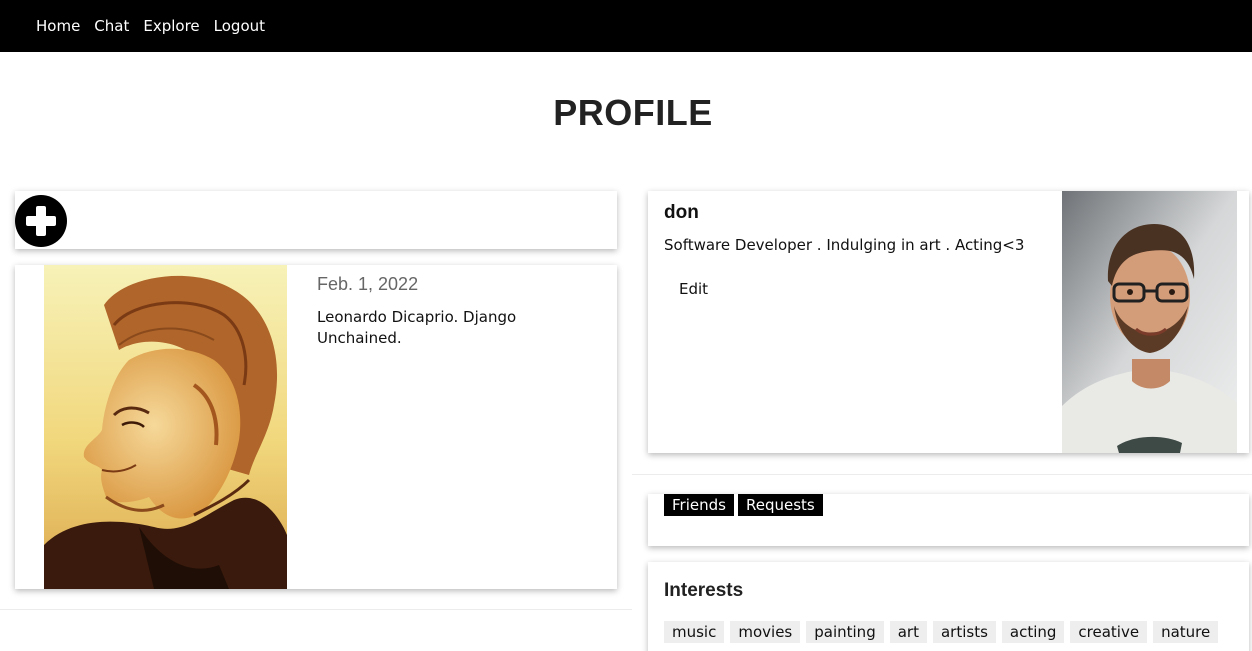 The height and width of the screenshot is (651, 1252). I want to click on interest-tag: movies, so click(765, 632).